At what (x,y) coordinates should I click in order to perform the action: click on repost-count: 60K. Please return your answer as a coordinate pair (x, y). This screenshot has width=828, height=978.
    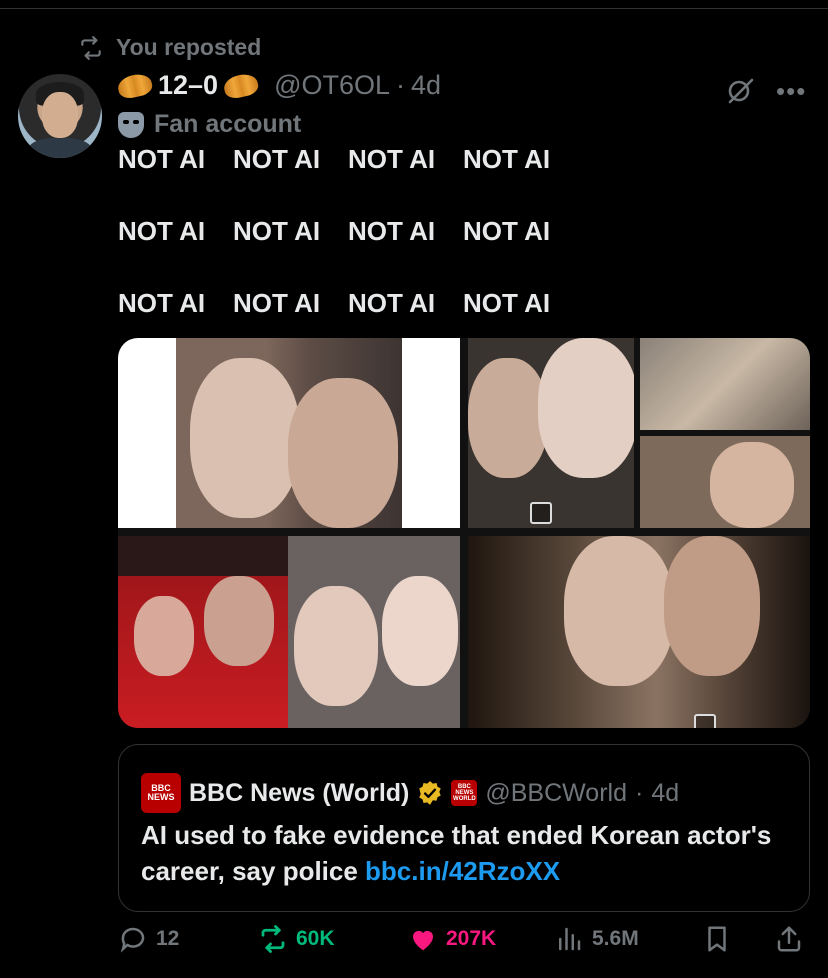
    Looking at the image, I should click on (315, 938).